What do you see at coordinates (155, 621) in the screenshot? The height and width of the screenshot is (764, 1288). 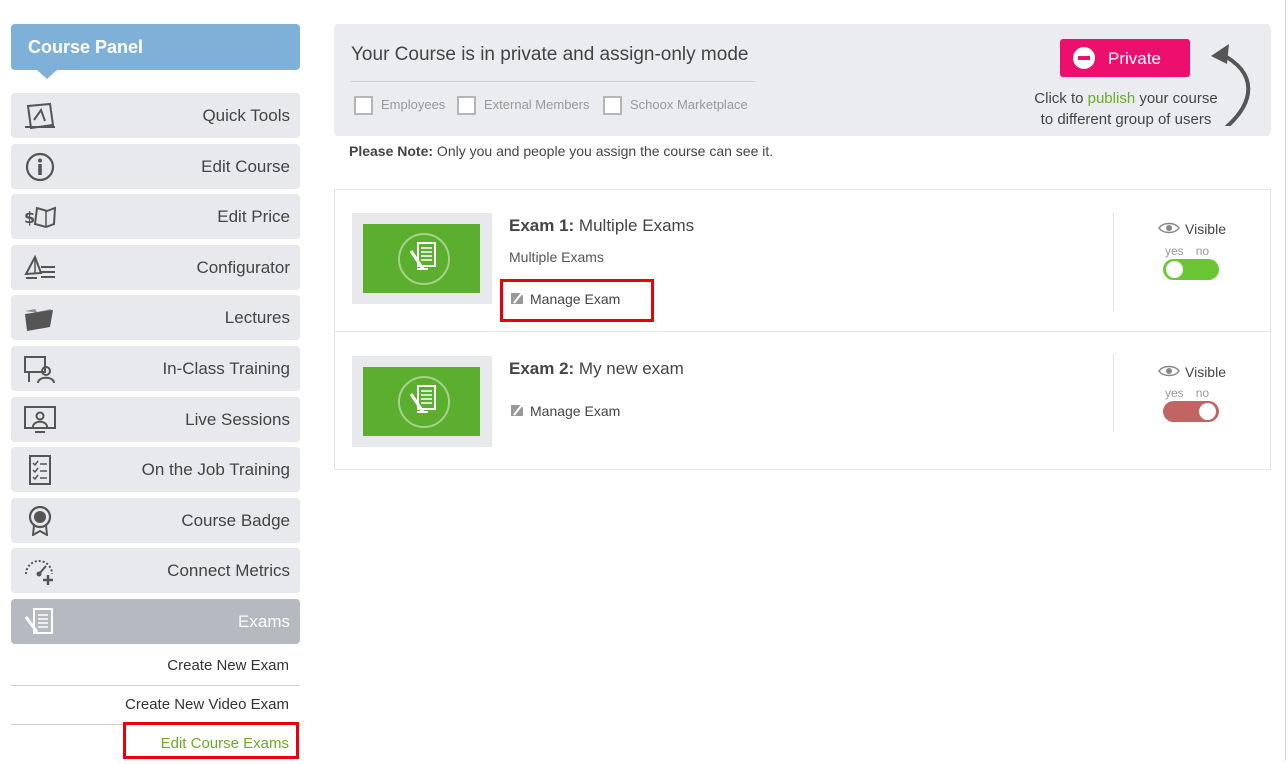 I see `nav-item-exams: Exams` at bounding box center [155, 621].